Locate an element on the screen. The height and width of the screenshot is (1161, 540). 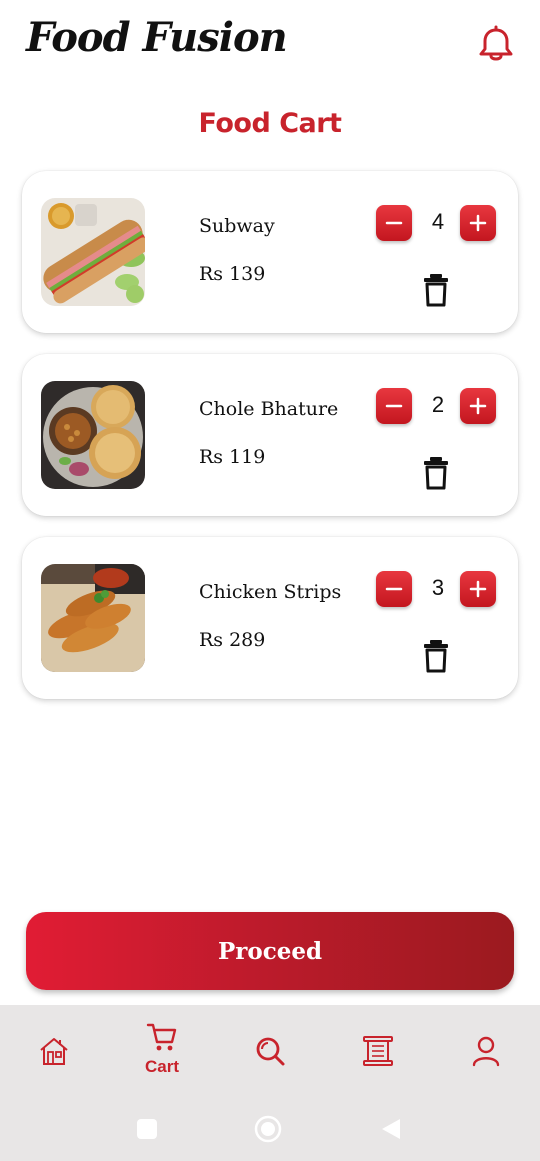
proceed-button: Proceed is located at coordinates (270, 951).